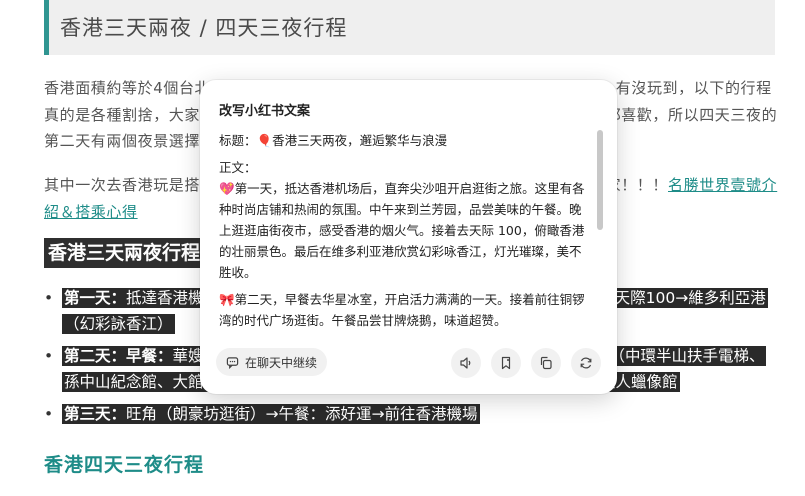 This screenshot has width=805, height=496. Describe the element at coordinates (204, 28) in the screenshot. I see `article-title: 香港三天兩夜 / 四天三夜行程` at that location.